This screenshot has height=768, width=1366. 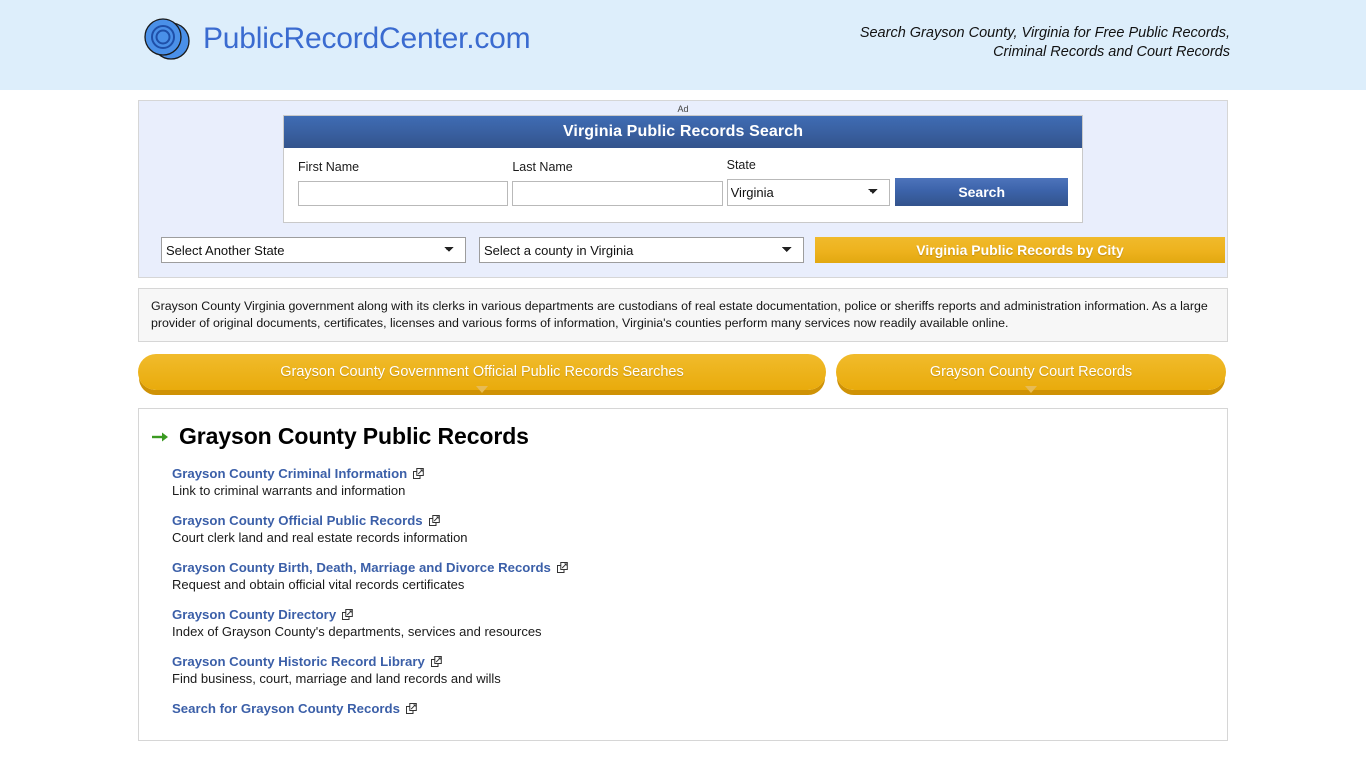 I want to click on record-link-line: Search for Grayson County Records, so click(x=699, y=708).